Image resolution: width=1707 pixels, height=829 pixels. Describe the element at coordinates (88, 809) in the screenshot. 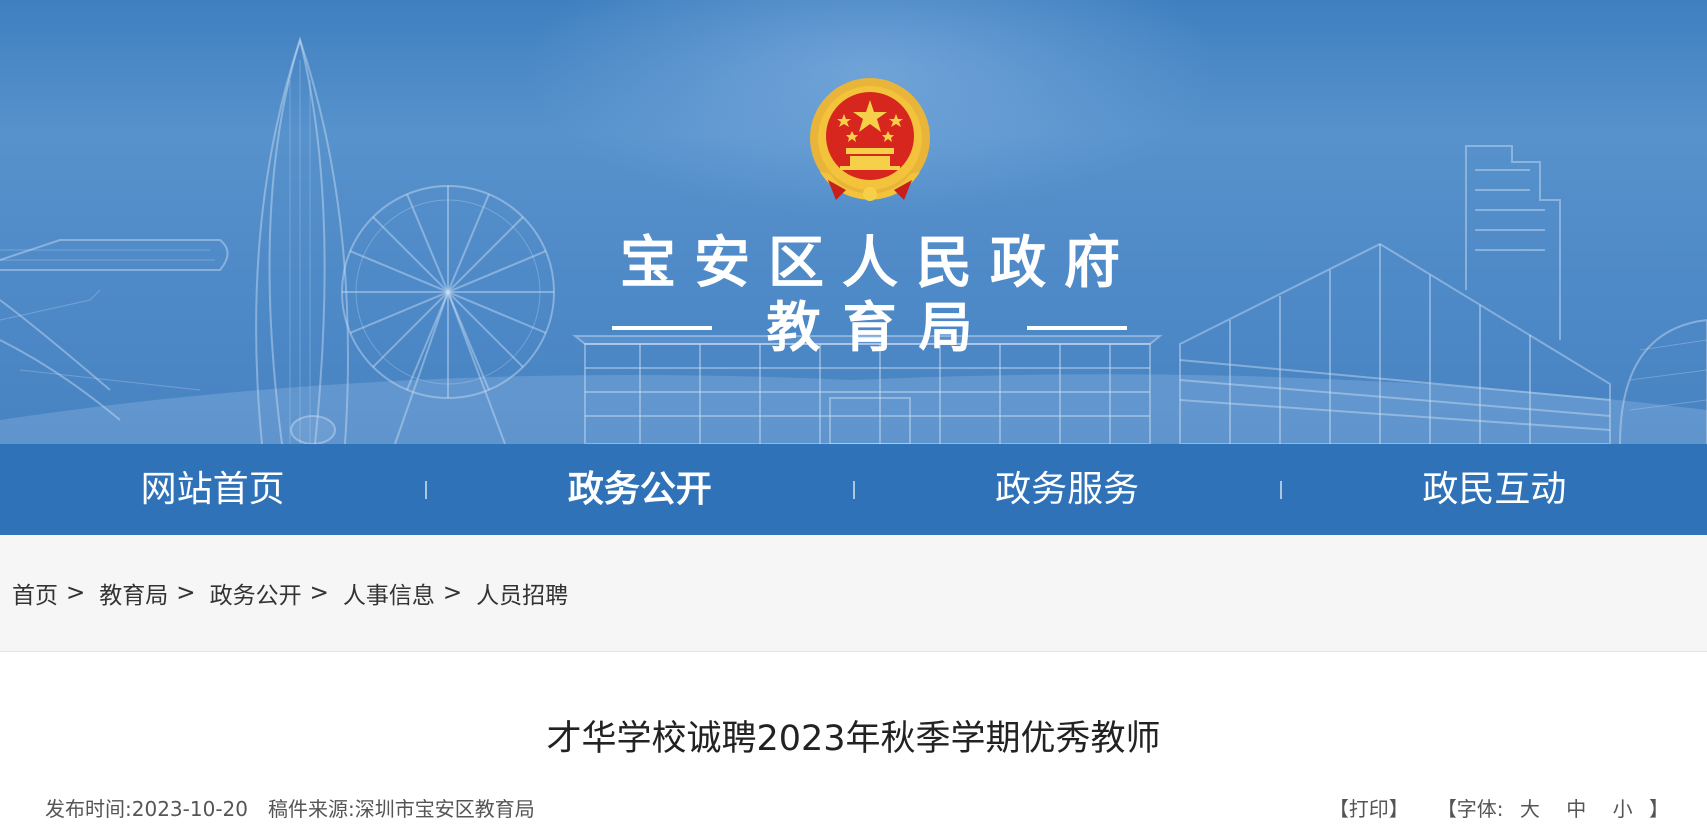

I see `publish-label: 发布时间:` at that location.